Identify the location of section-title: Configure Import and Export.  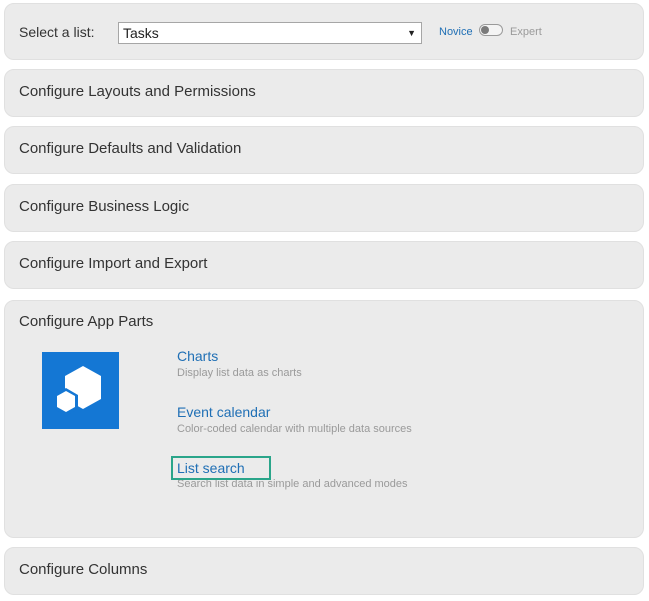
(113, 264).